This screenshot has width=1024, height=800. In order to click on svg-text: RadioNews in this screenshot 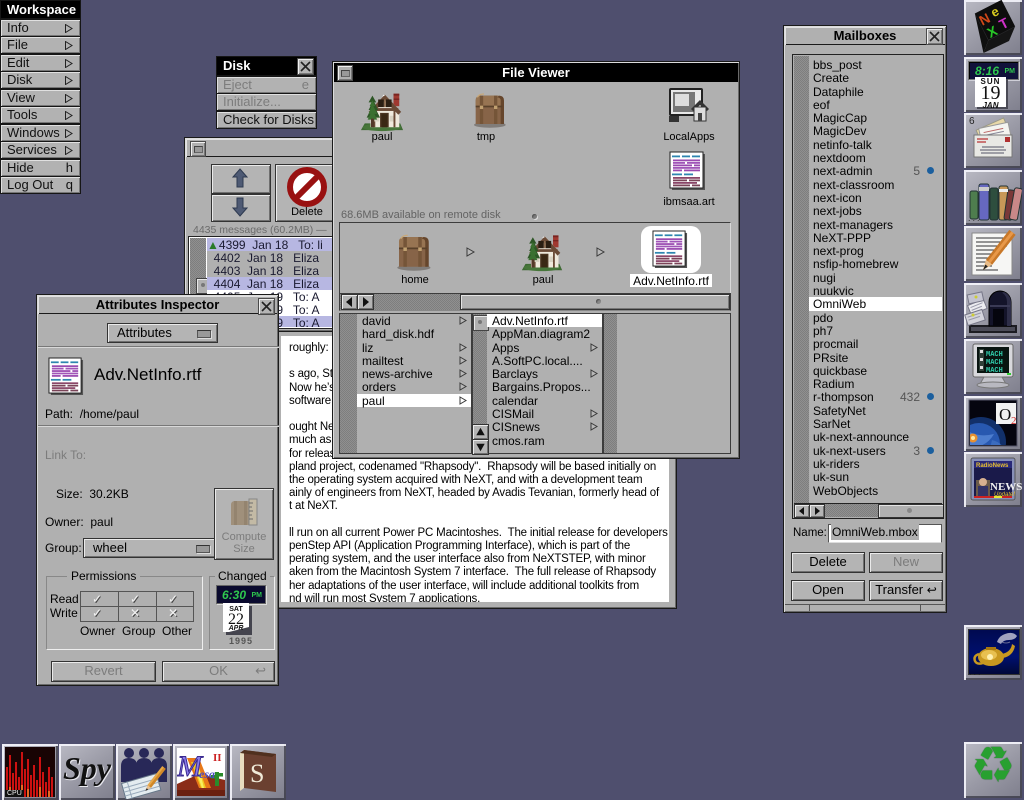, I will do `click(992, 466)`.